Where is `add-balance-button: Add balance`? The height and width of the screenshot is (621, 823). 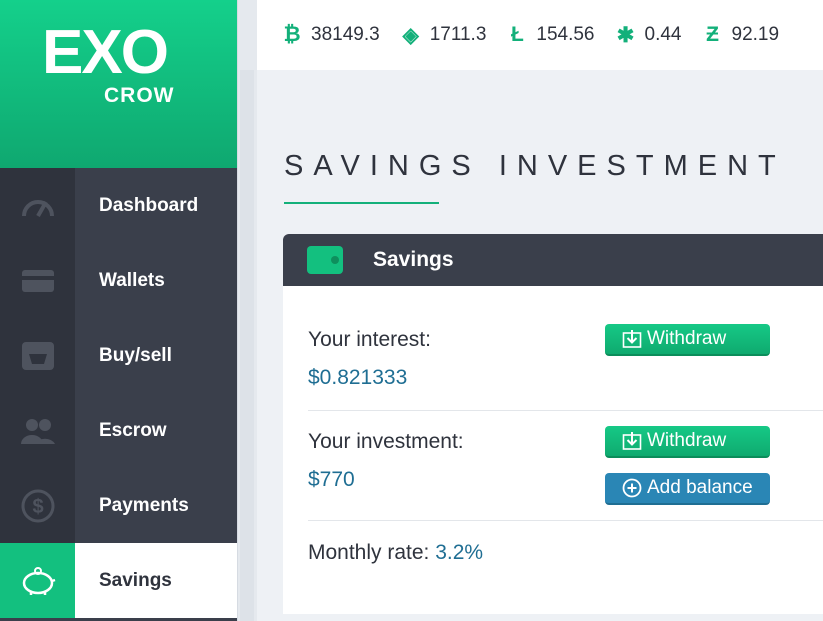 add-balance-button: Add balance is located at coordinates (687, 489).